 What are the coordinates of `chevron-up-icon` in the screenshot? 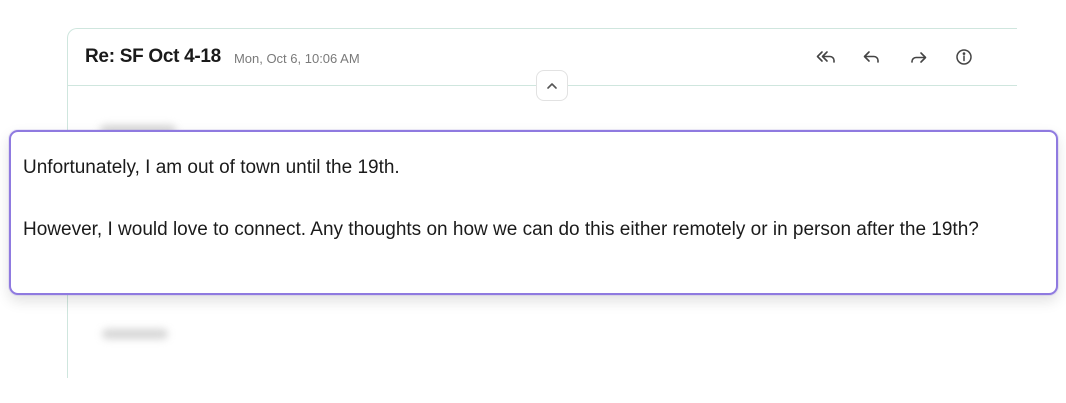 It's located at (552, 85).